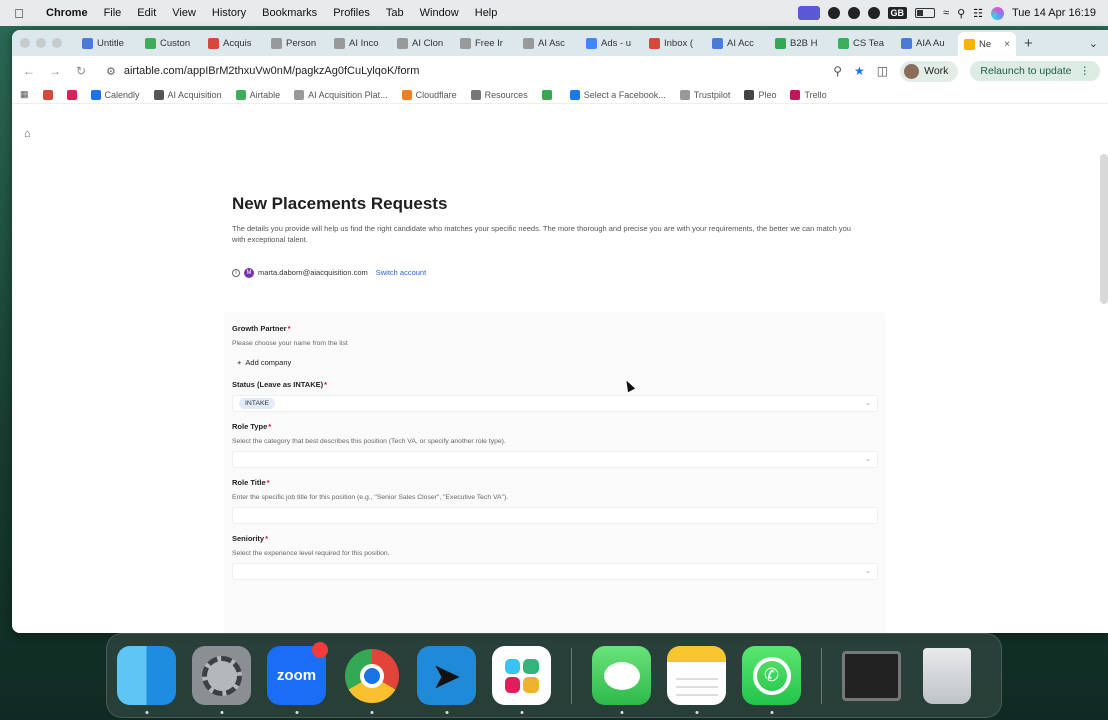  What do you see at coordinates (882, 71) in the screenshot?
I see `extensions-icon: ◫` at bounding box center [882, 71].